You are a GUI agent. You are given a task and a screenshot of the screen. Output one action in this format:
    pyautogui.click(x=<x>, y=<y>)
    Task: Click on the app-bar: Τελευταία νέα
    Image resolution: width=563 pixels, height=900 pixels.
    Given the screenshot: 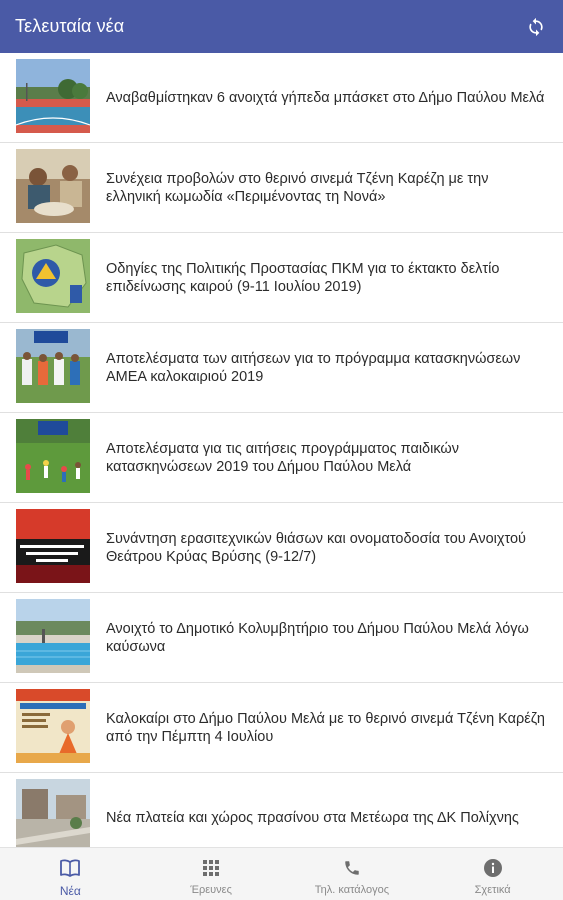 What is the action you would take?
    pyautogui.click(x=281, y=26)
    